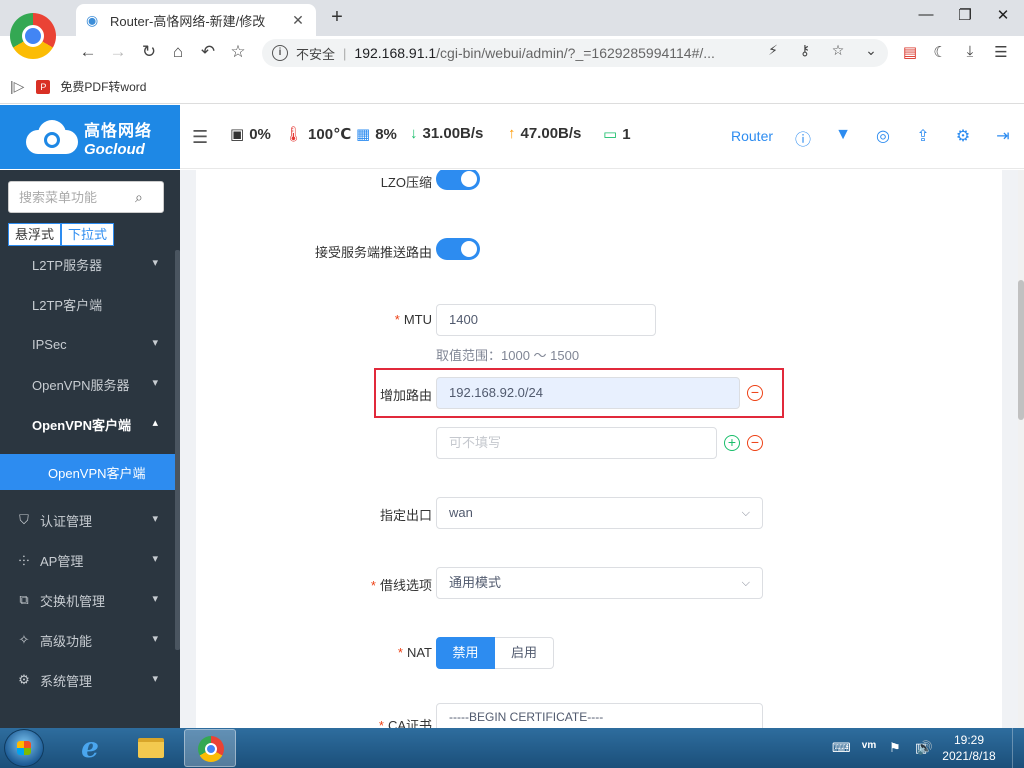 This screenshot has width=1024, height=768. Describe the element at coordinates (970, 51) in the screenshot. I see `download-icon: ⤓` at that location.